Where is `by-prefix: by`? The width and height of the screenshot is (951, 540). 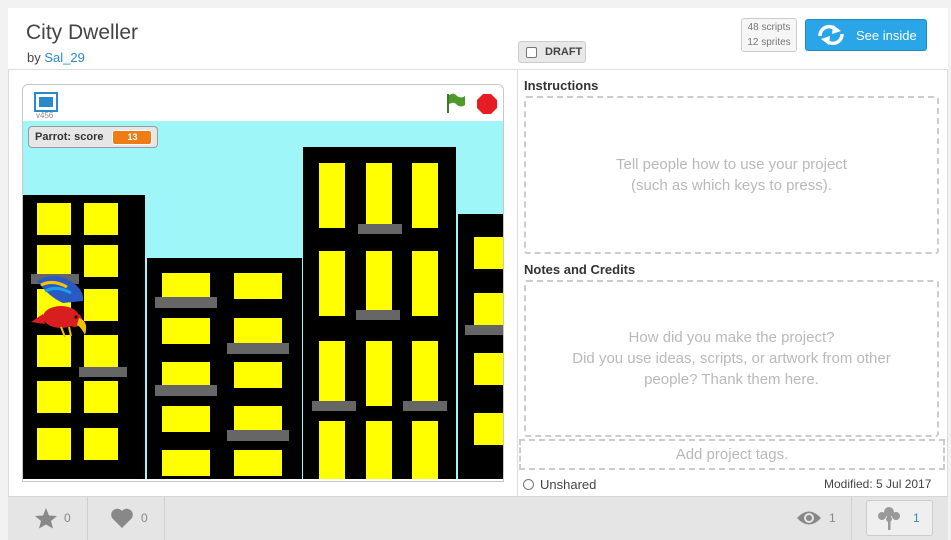 by-prefix: by is located at coordinates (34, 57).